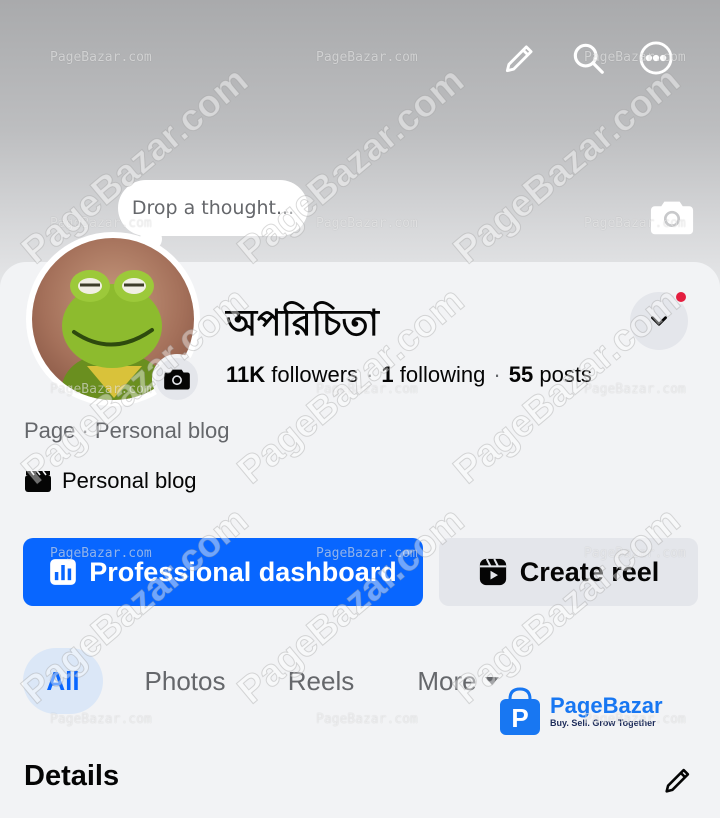 The height and width of the screenshot is (818, 720). What do you see at coordinates (492, 572) in the screenshot?
I see `reel-icon` at bounding box center [492, 572].